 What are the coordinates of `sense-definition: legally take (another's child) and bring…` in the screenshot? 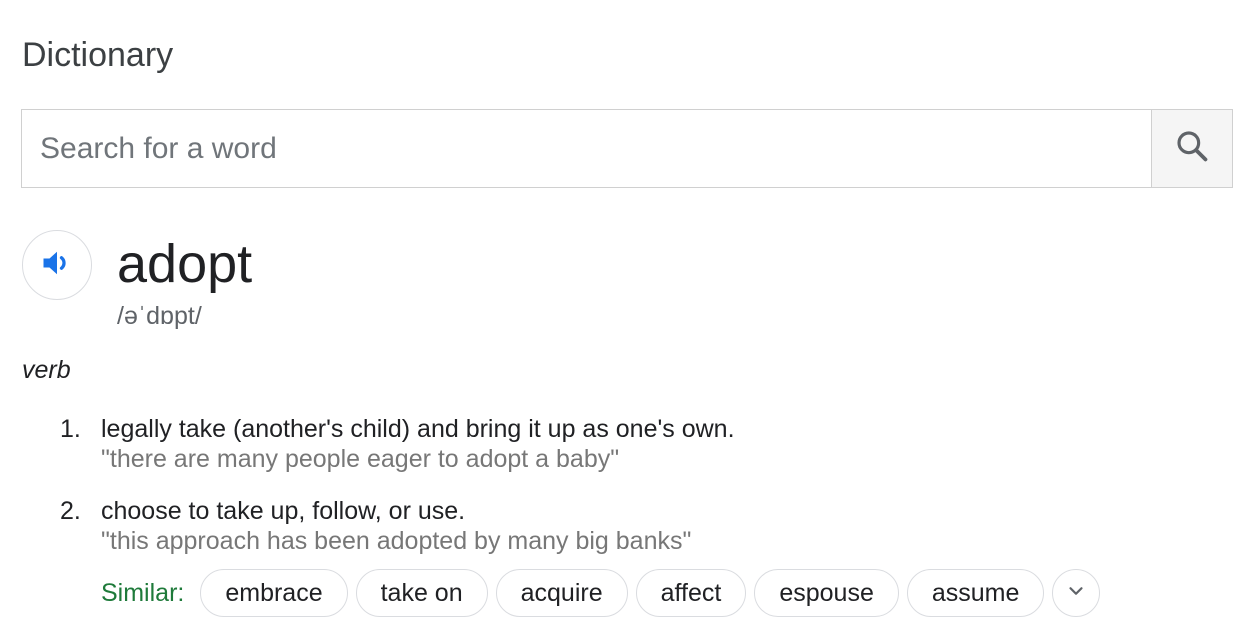 It's located at (418, 429).